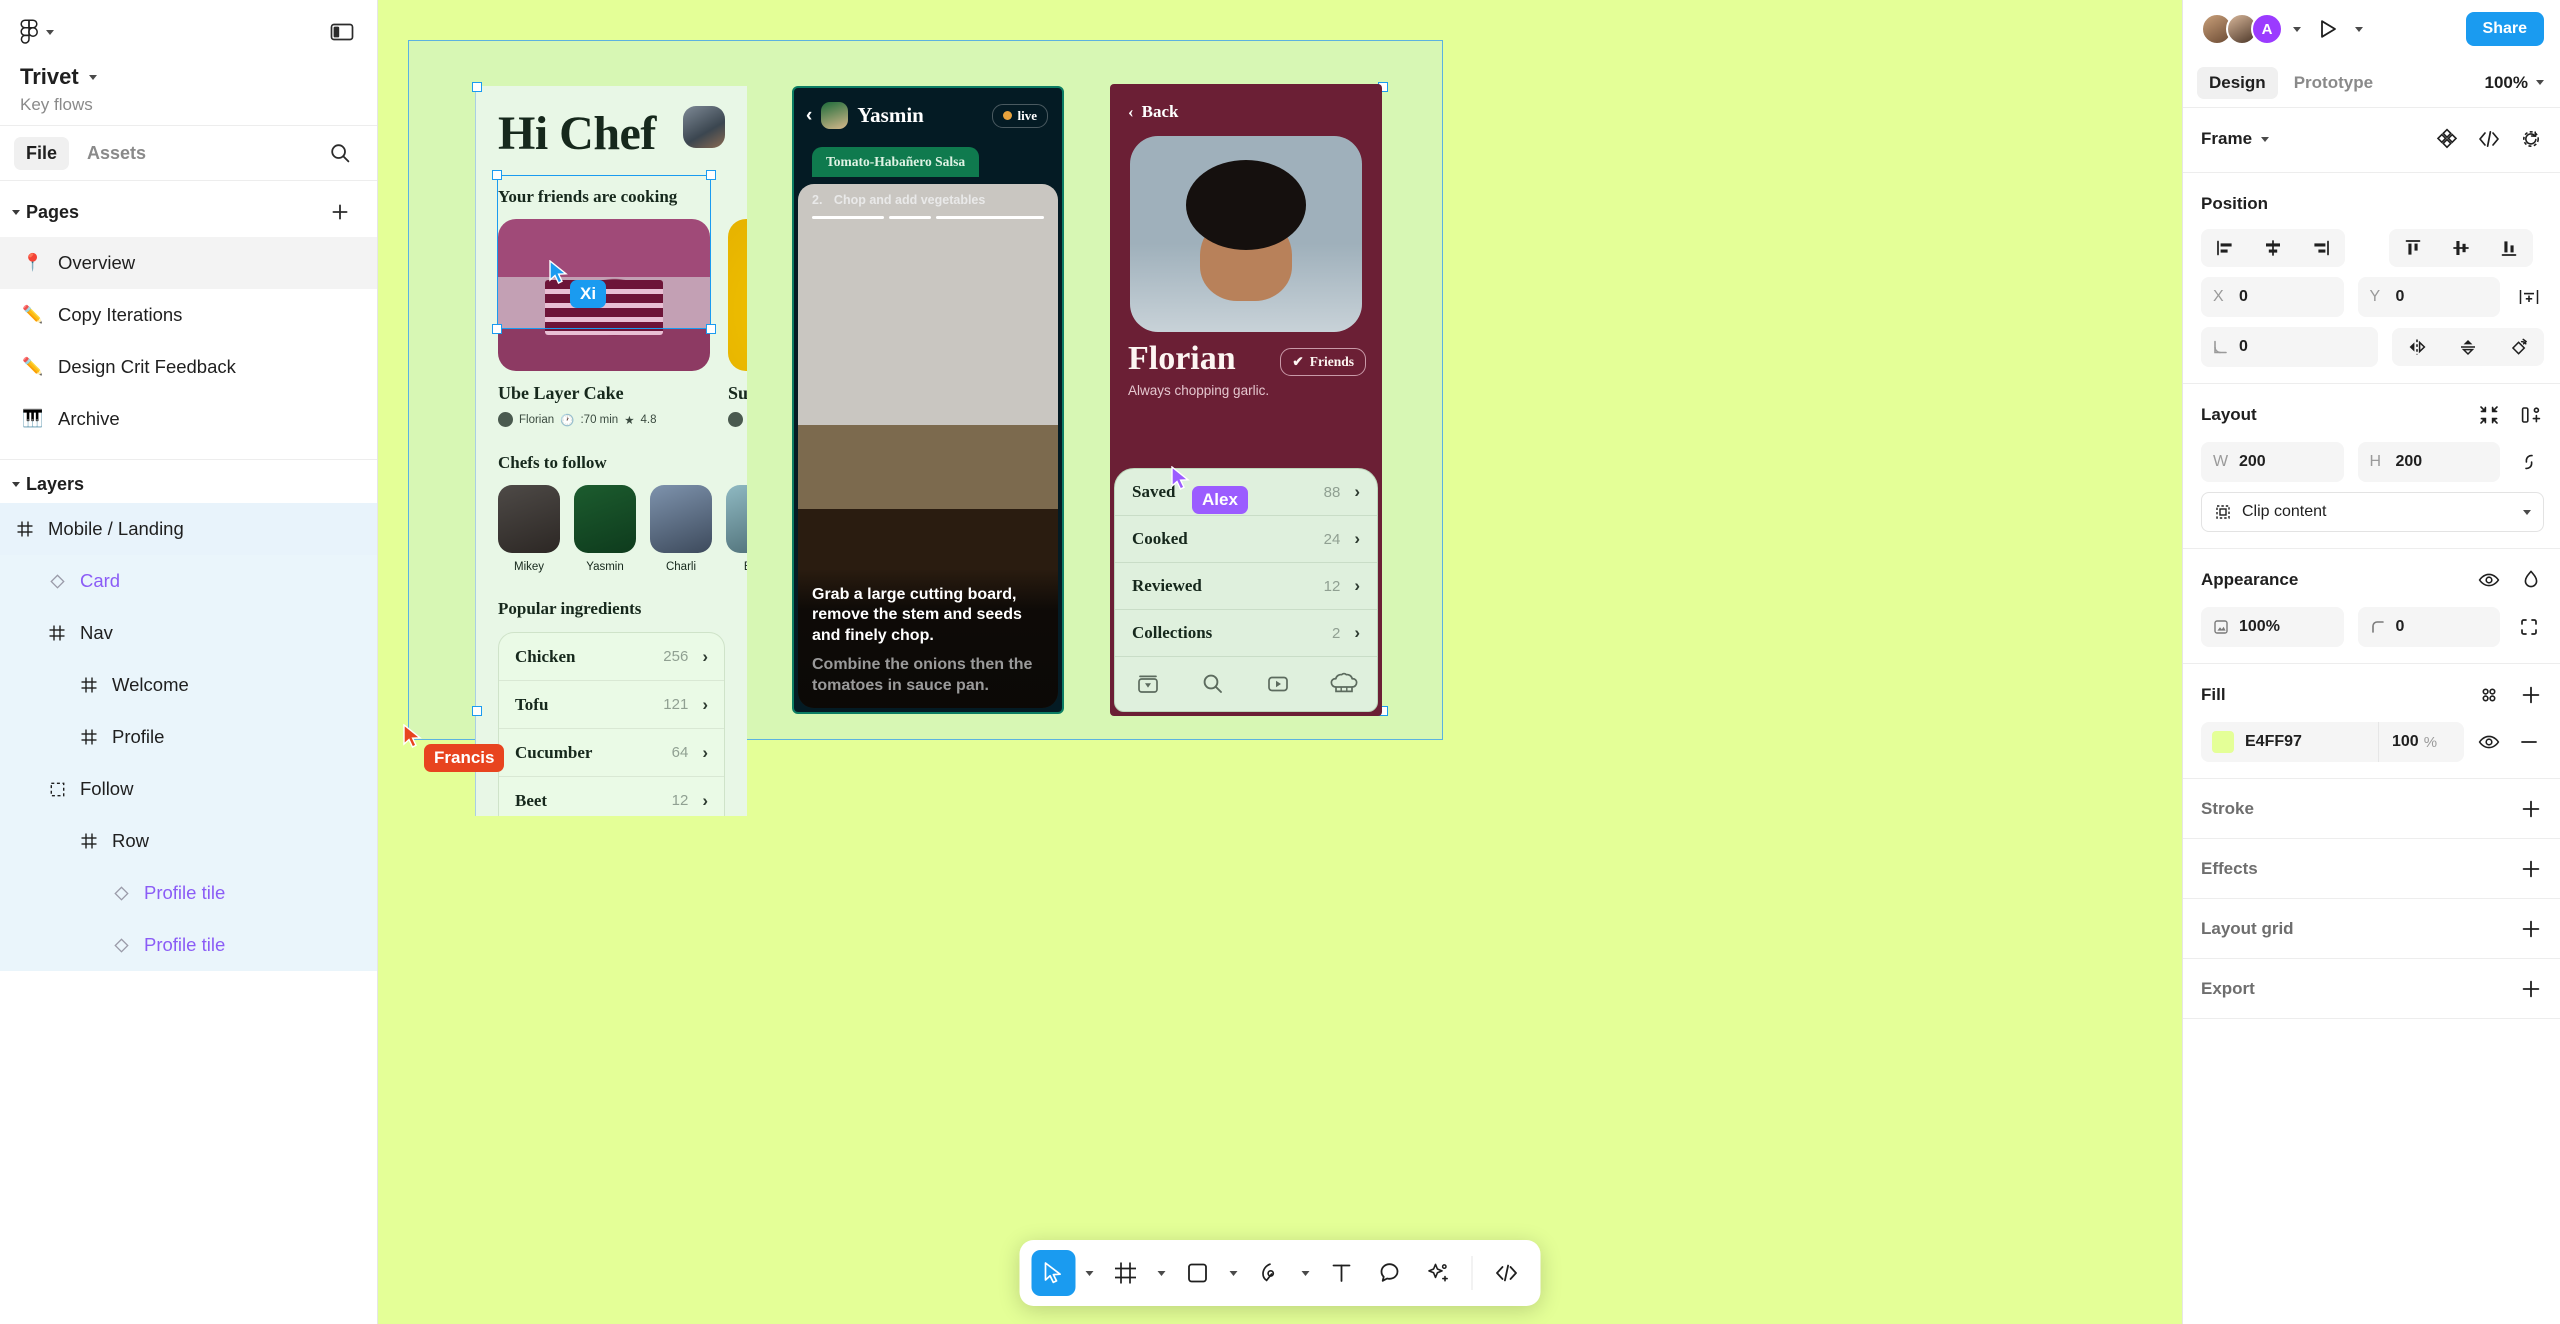 This screenshot has width=2560, height=1324. What do you see at coordinates (737, 323) in the screenshot?
I see `recipe-card: Super Mia` at bounding box center [737, 323].